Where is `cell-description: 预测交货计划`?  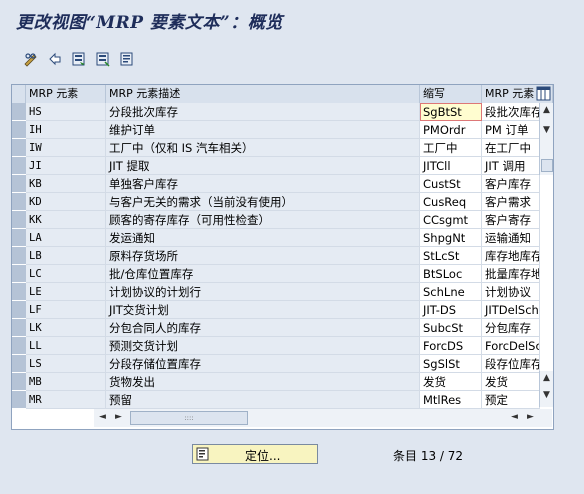
cell-description: 预测交货计划 is located at coordinates (263, 346).